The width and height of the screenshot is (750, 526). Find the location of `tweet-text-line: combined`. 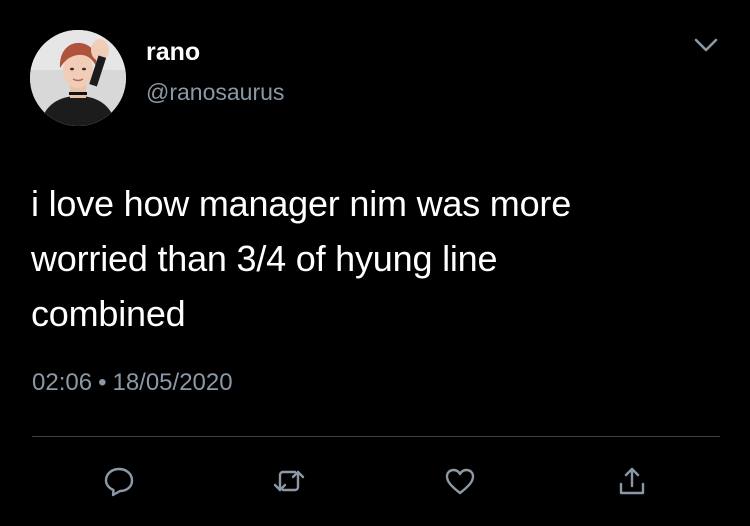

tweet-text-line: combined is located at coordinates (108, 313).